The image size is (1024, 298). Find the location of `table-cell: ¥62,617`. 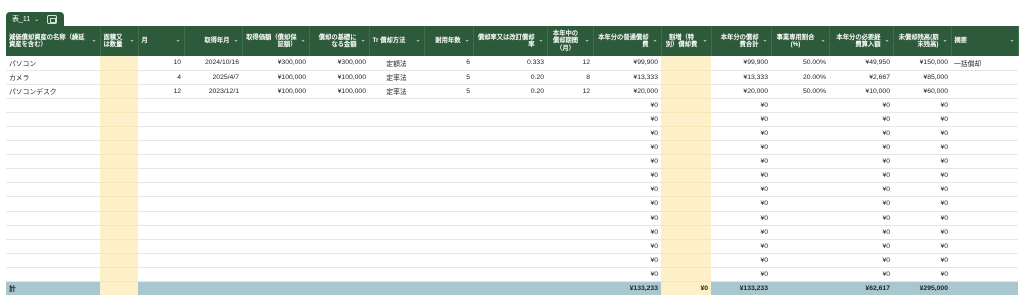

table-cell: ¥62,617 is located at coordinates (861, 288).